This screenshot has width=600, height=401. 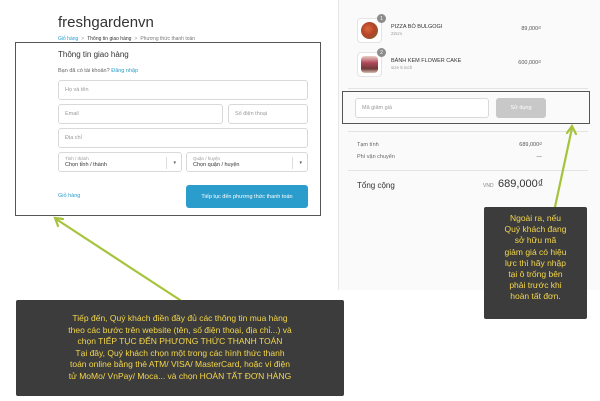 What do you see at coordinates (535, 296) in the screenshot?
I see `callout-line: hoàn tất đơn.` at bounding box center [535, 296].